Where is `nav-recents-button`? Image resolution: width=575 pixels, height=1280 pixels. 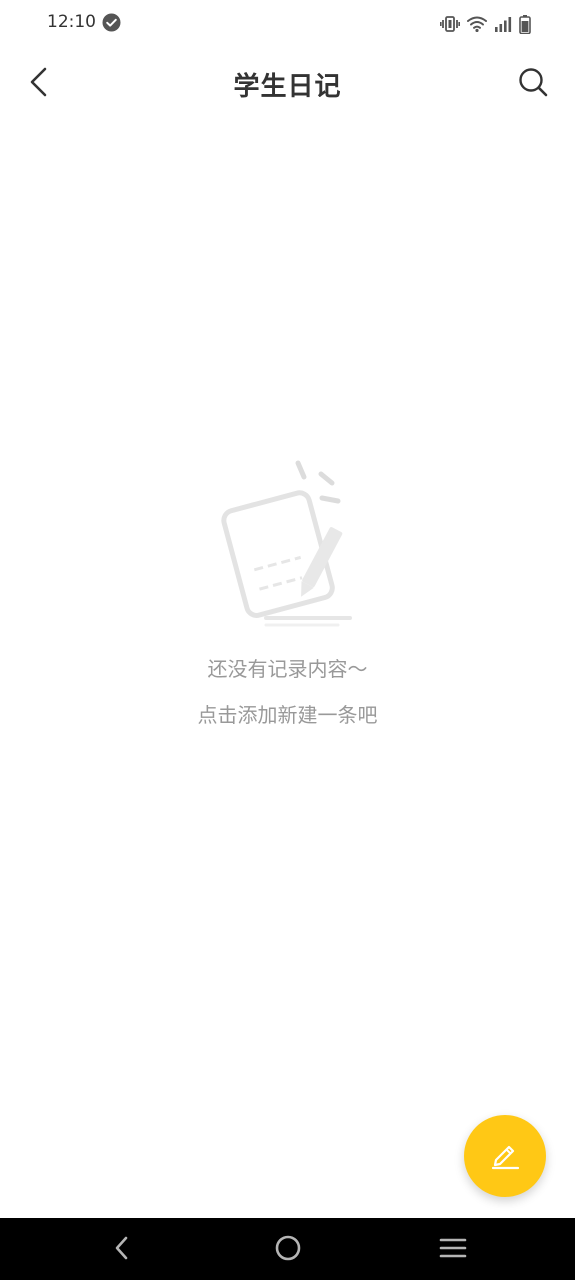 nav-recents-button is located at coordinates (453, 1250).